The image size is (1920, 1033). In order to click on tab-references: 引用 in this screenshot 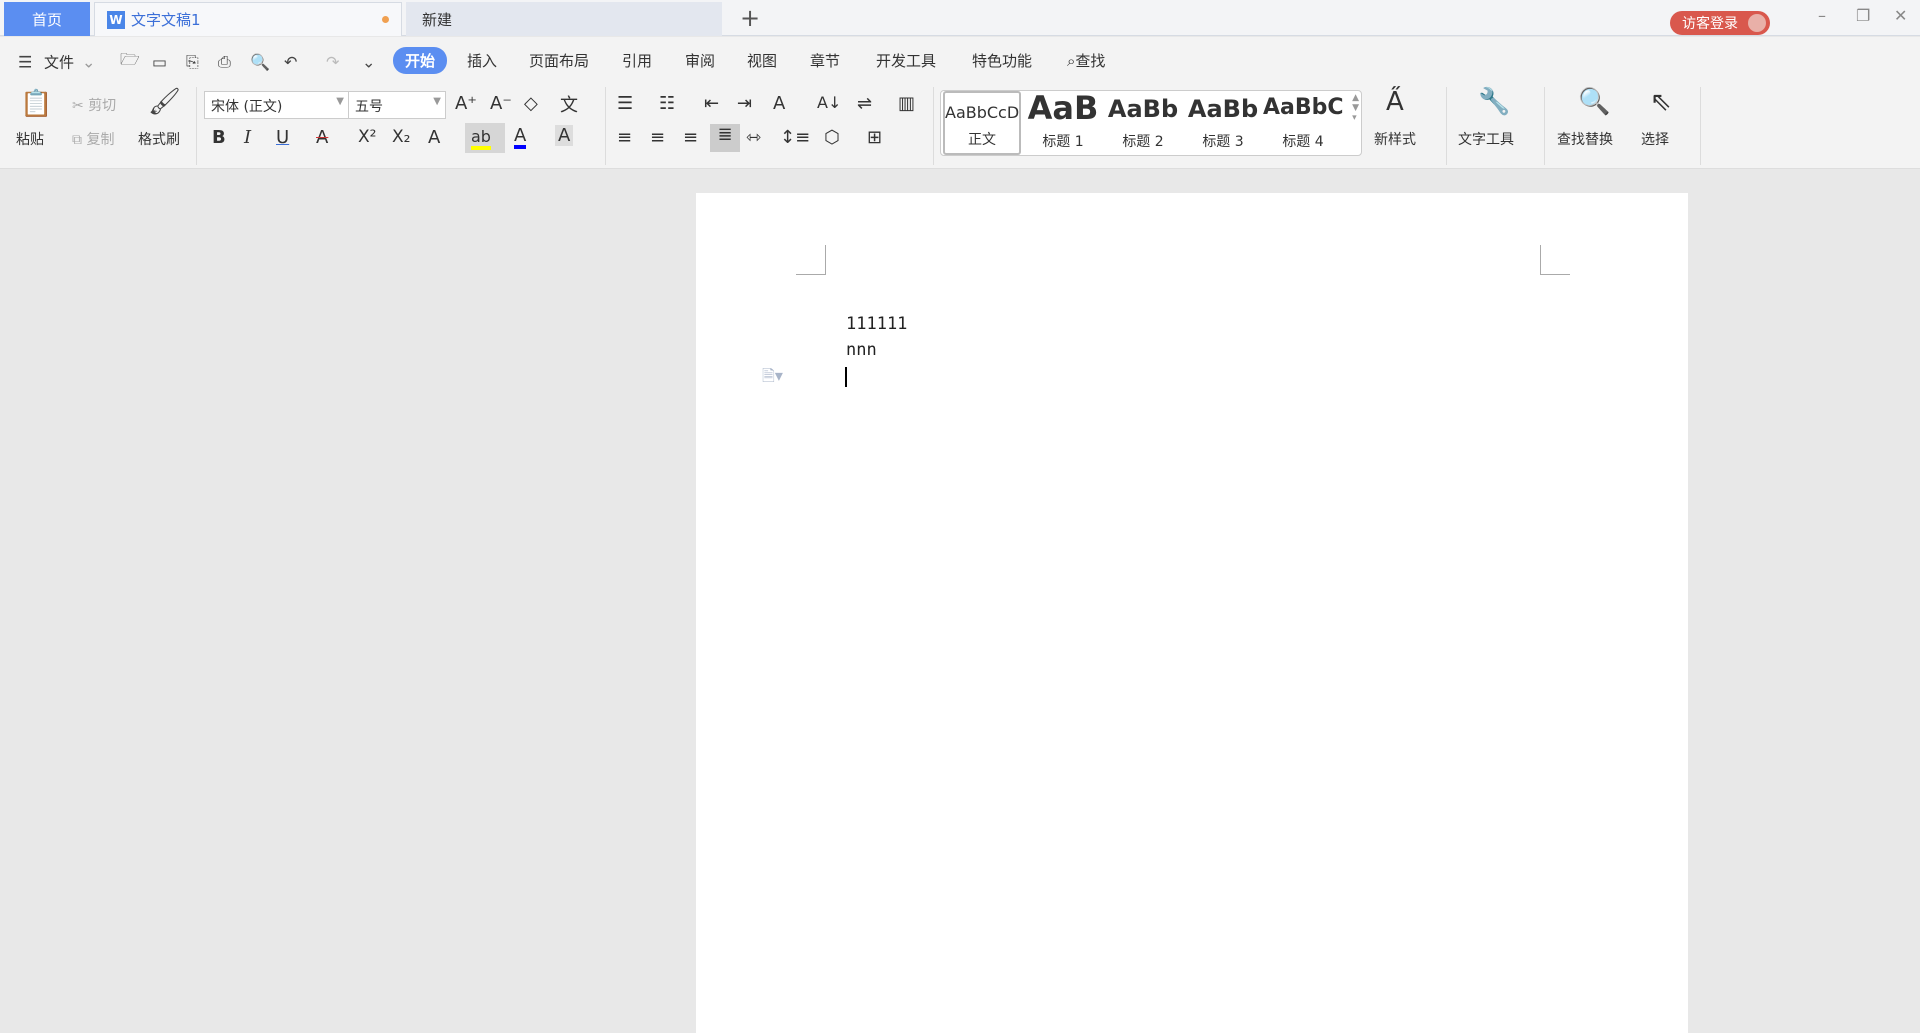, I will do `click(637, 60)`.